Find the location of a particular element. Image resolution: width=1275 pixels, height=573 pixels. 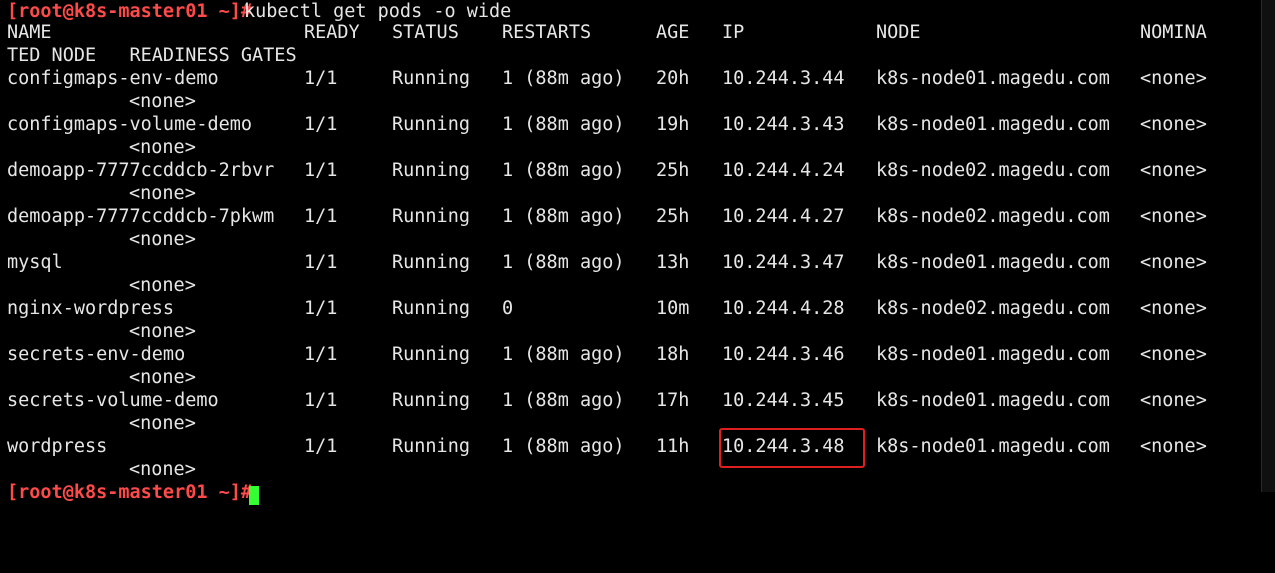

pod-restarts: 0 is located at coordinates (508, 308).